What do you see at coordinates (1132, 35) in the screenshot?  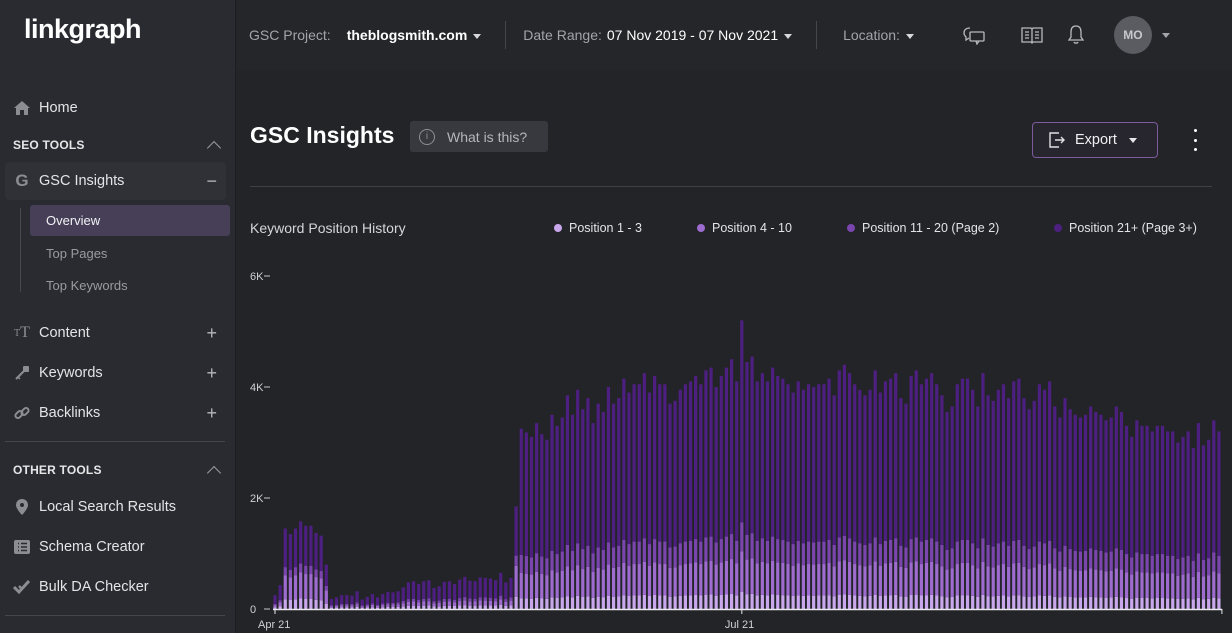 I see `avatar: MO` at bounding box center [1132, 35].